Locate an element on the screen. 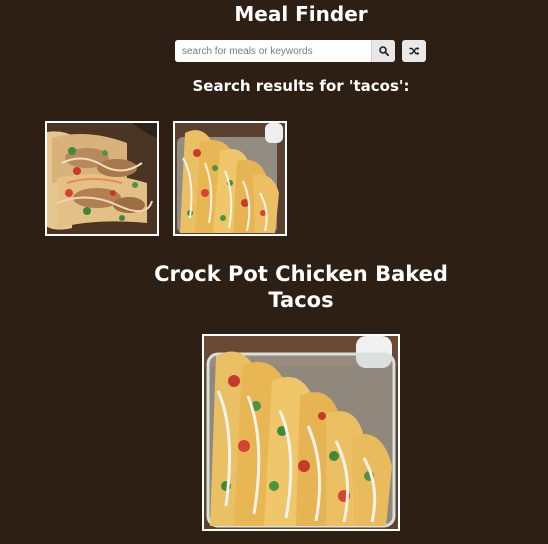  meal-image is located at coordinates (301, 432).